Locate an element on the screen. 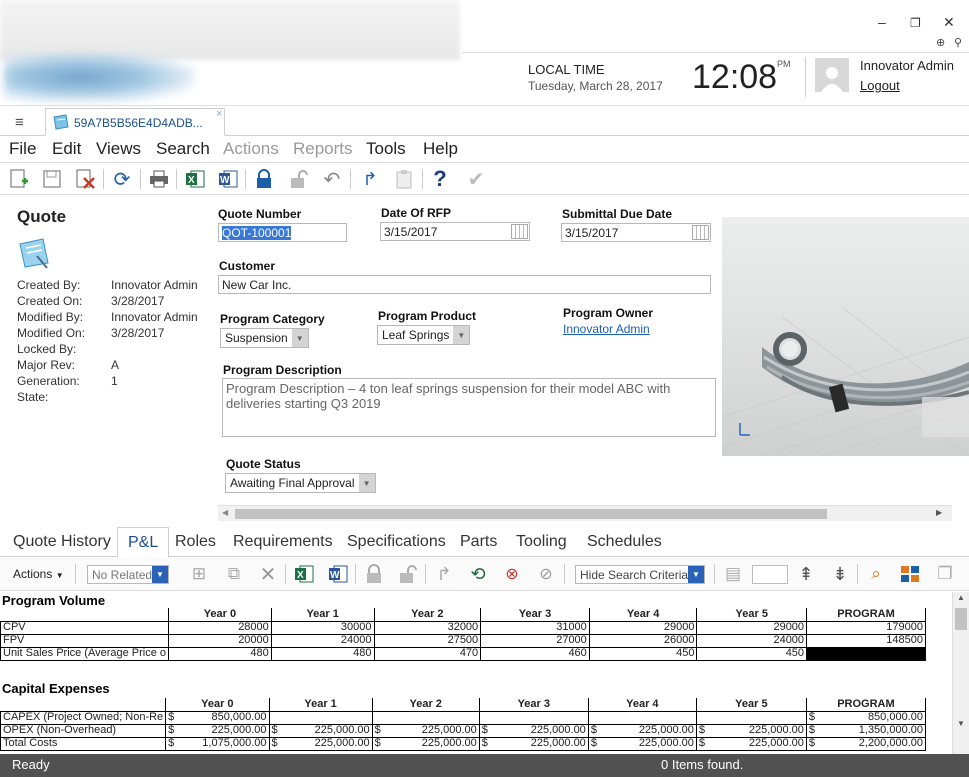 This screenshot has height=777, width=969. actions-menu-button: Actions ▼ is located at coordinates (38, 574).